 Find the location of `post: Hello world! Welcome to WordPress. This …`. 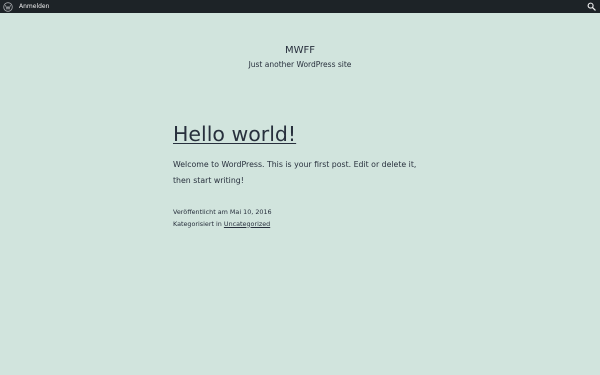

post: Hello world! Welcome to WordPress. This … is located at coordinates (303, 175).